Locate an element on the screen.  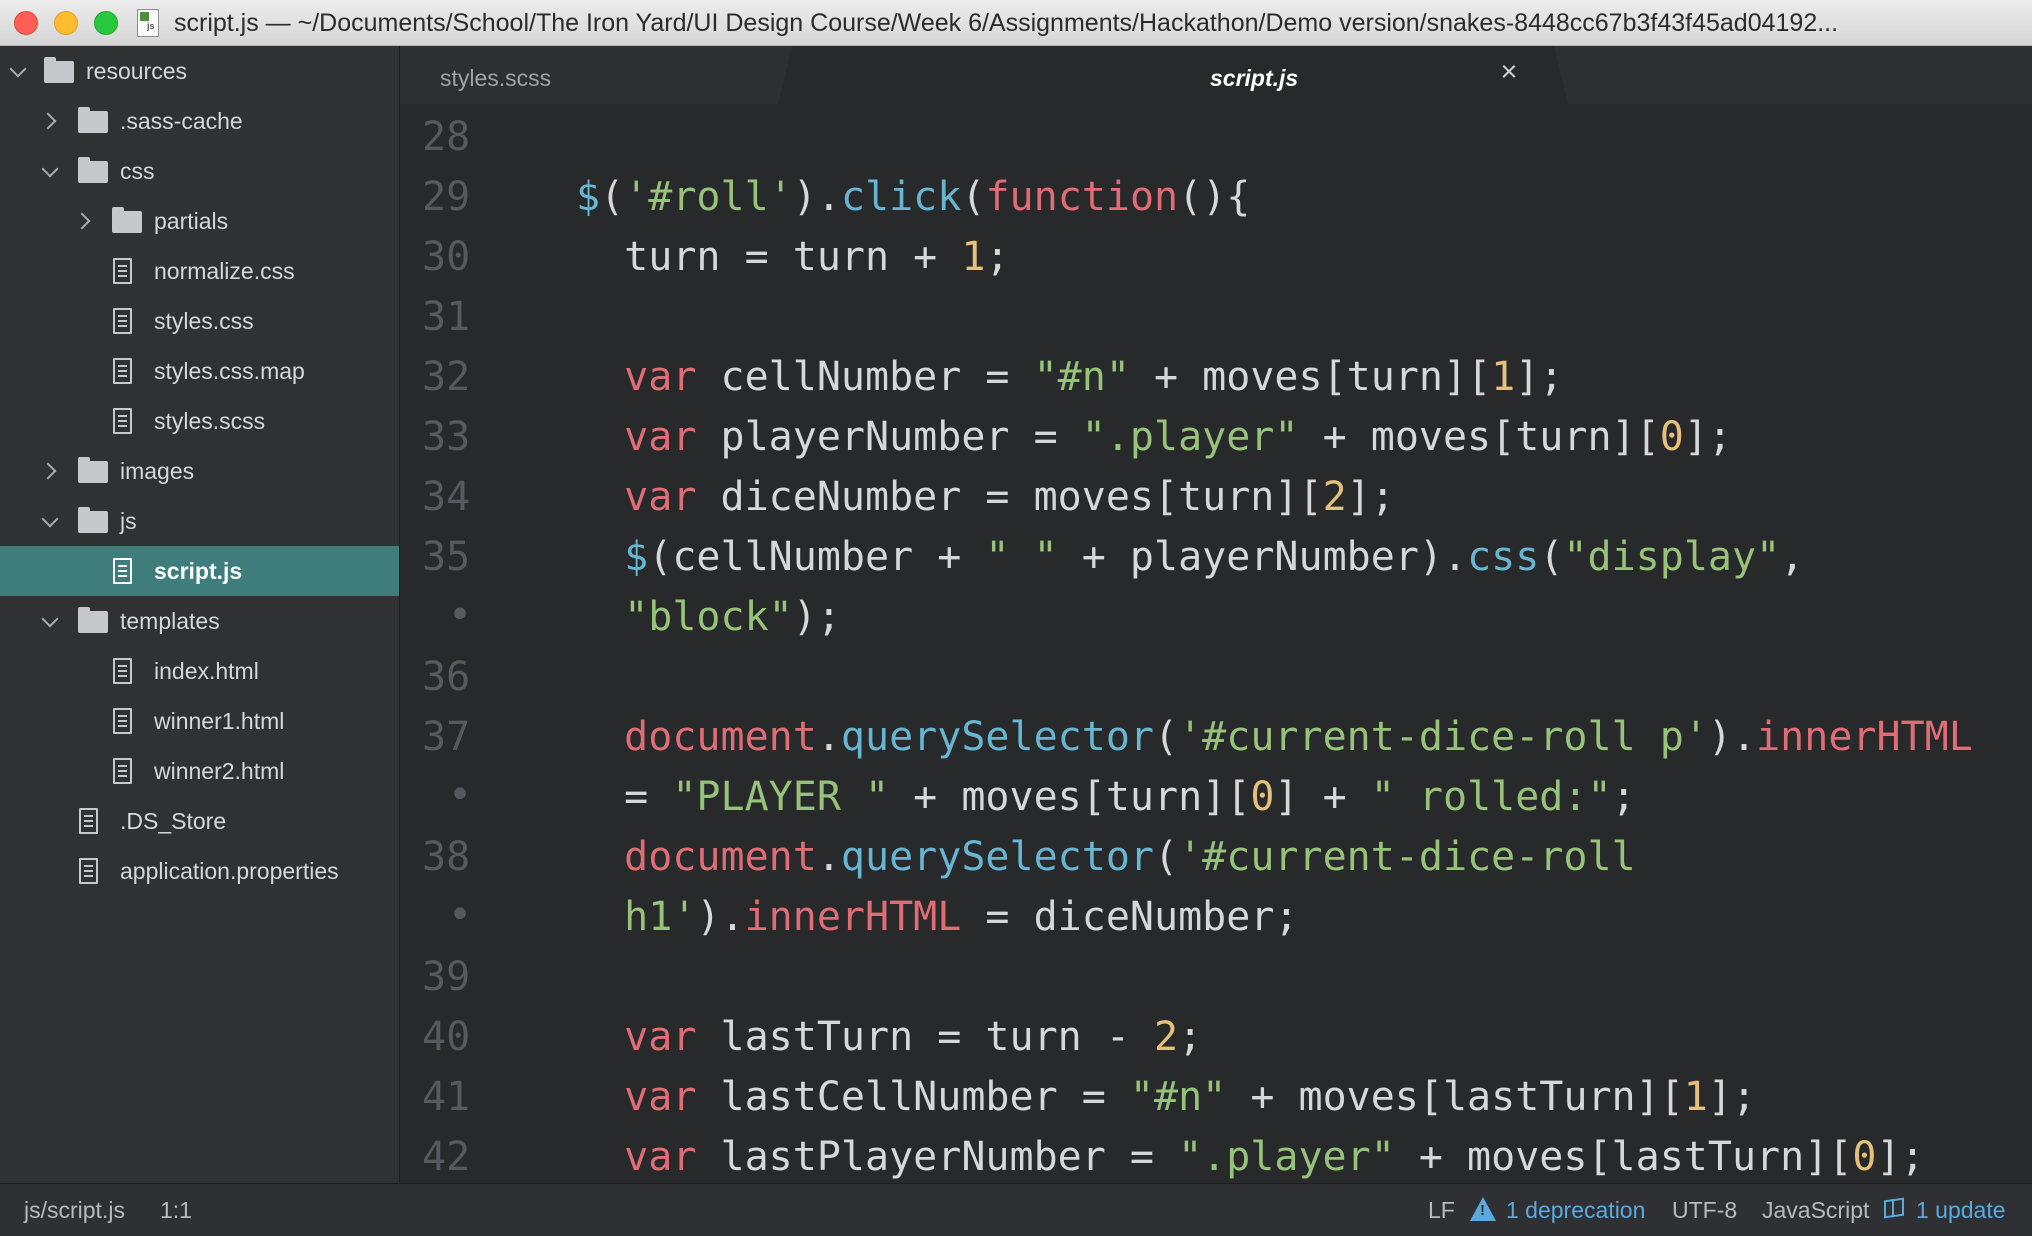
status-file-path: js/script.js is located at coordinates (74, 1210).